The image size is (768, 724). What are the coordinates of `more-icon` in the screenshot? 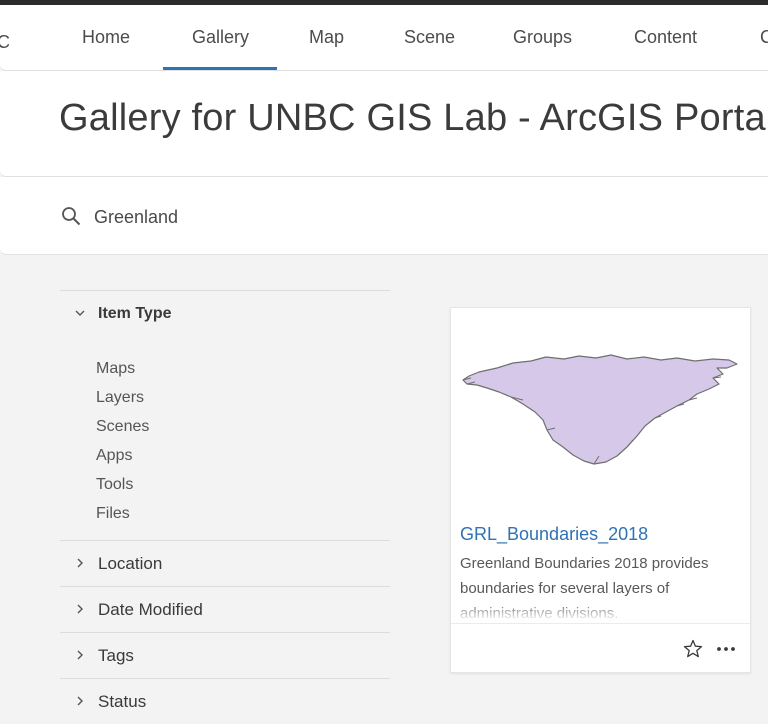 It's located at (726, 649).